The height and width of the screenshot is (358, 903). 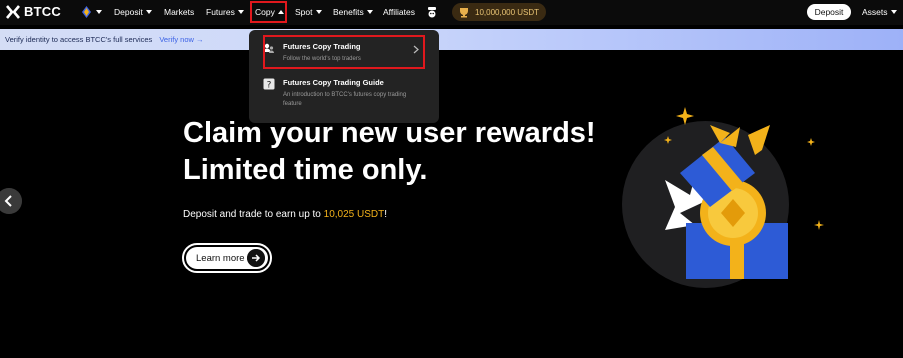 I want to click on nav-affiliates-label: Affiliates, so click(x=399, y=12).